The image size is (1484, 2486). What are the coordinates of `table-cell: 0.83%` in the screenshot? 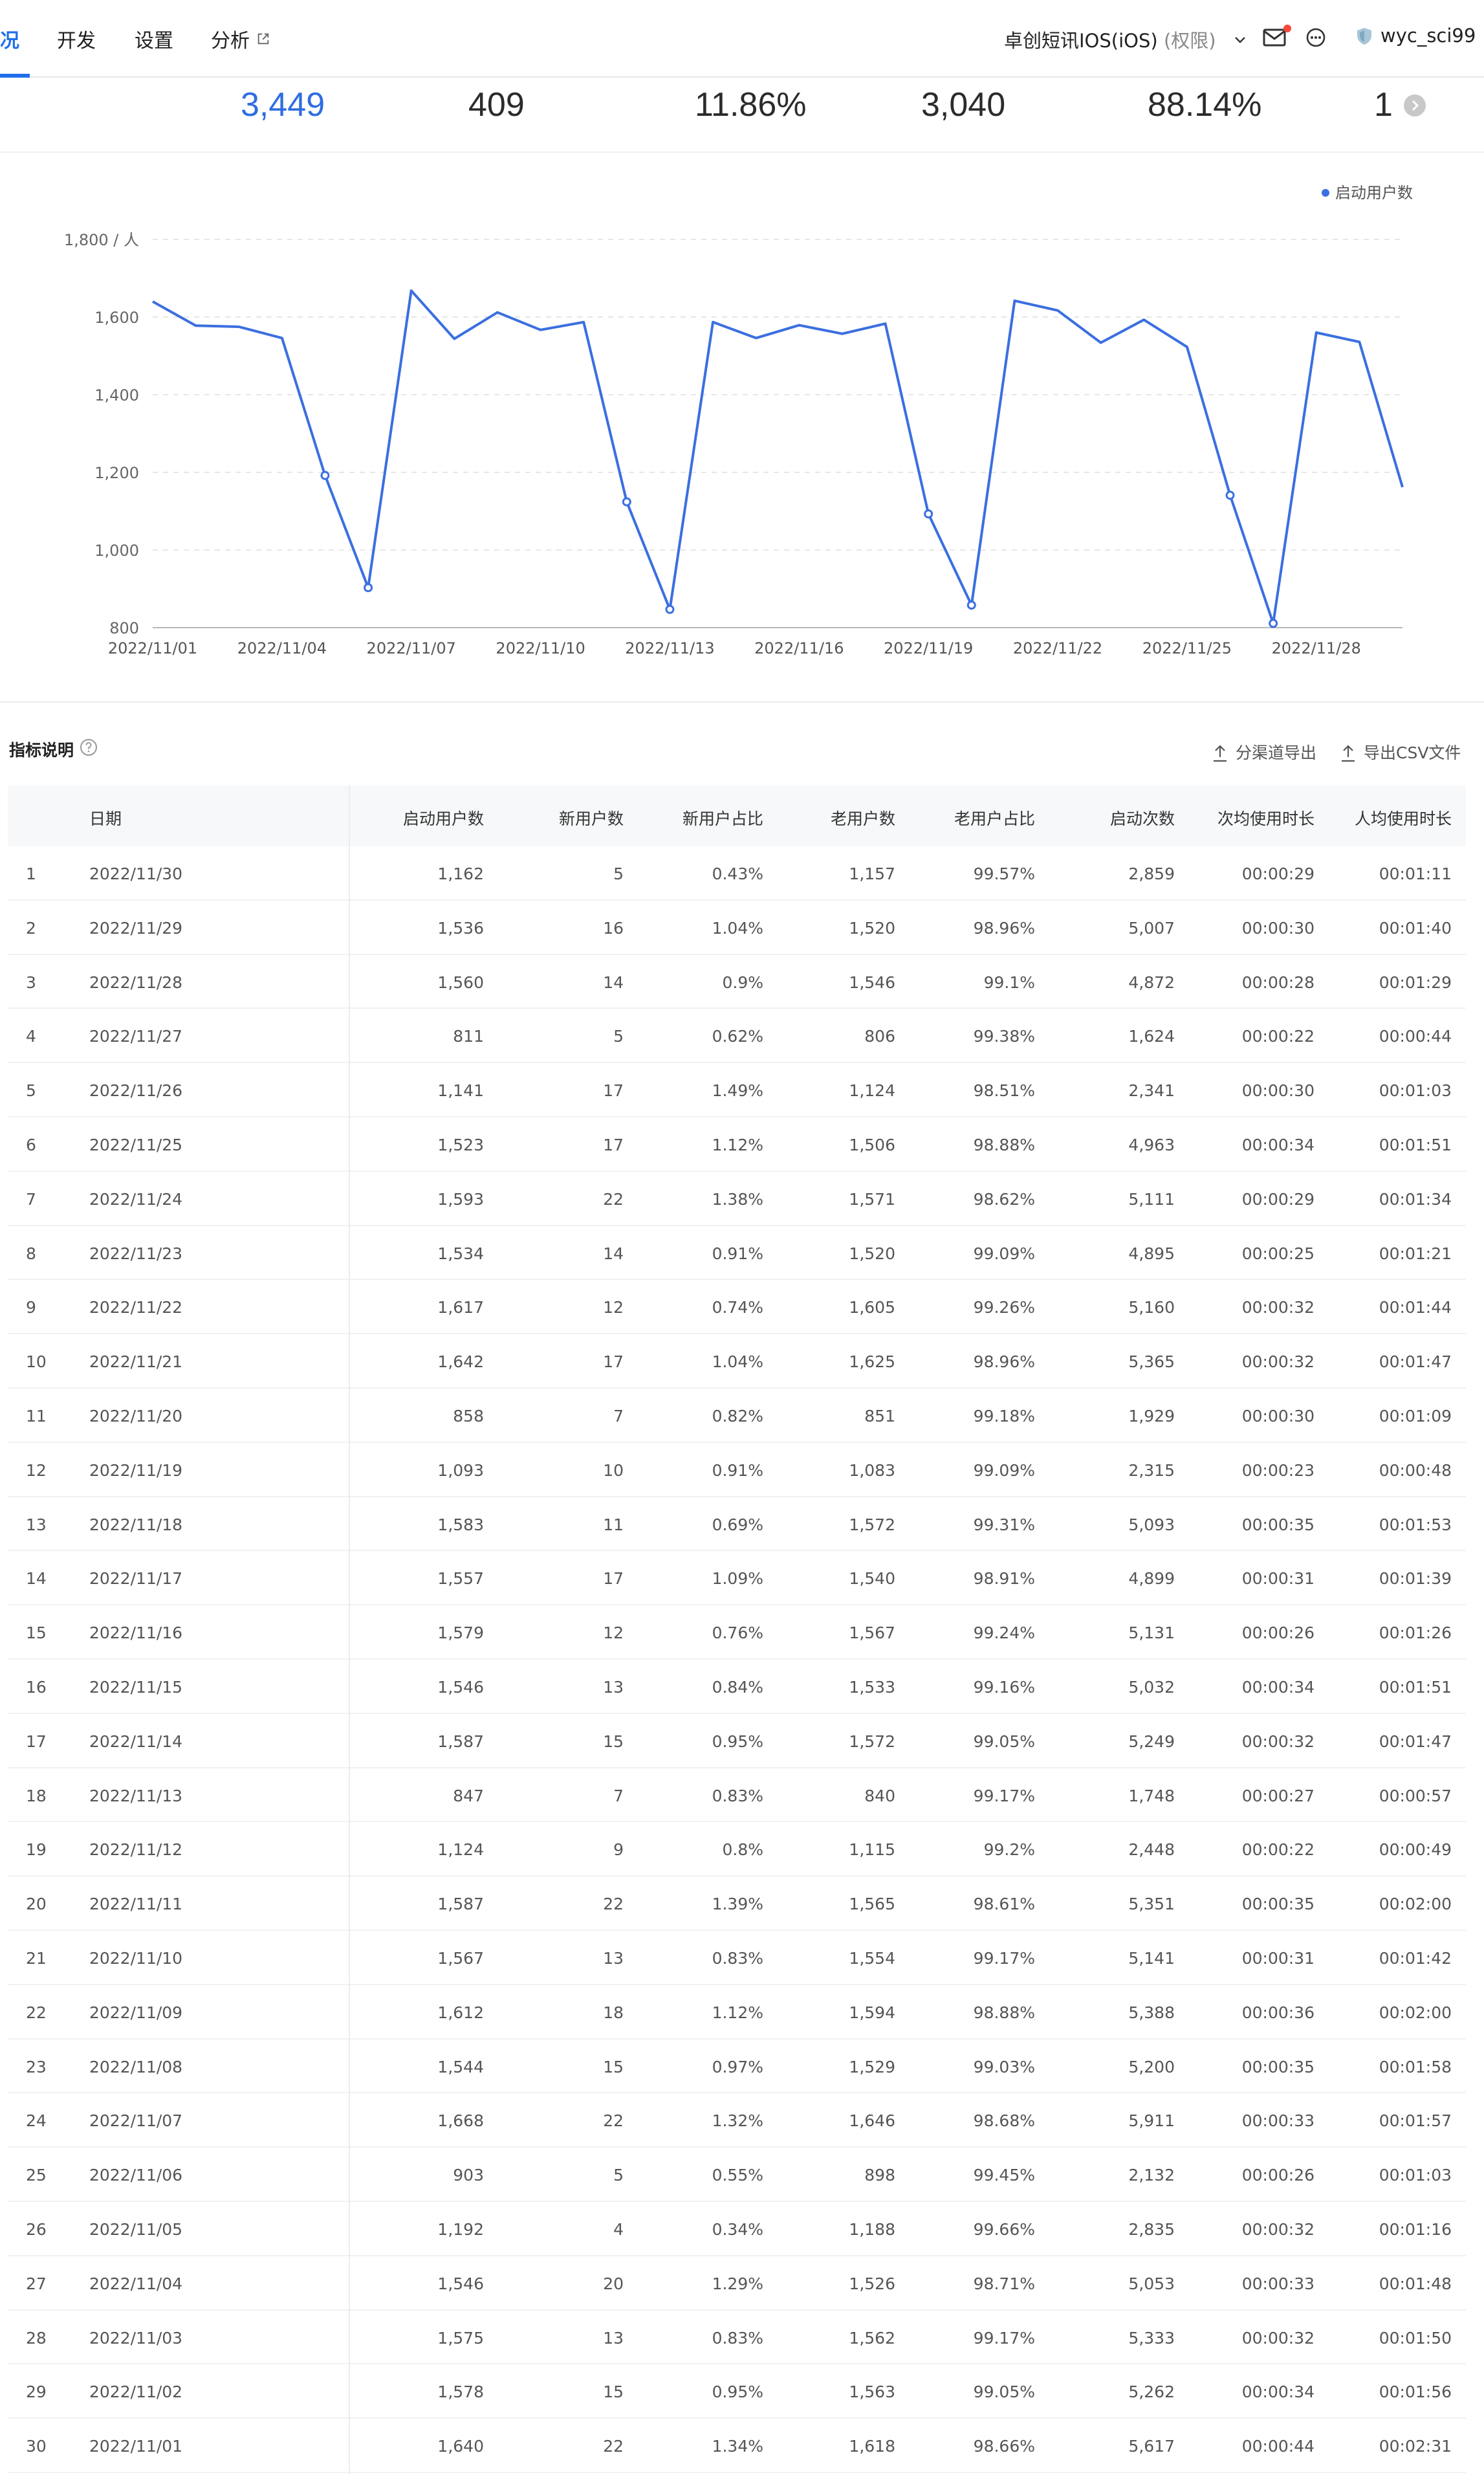 It's located at (737, 1958).